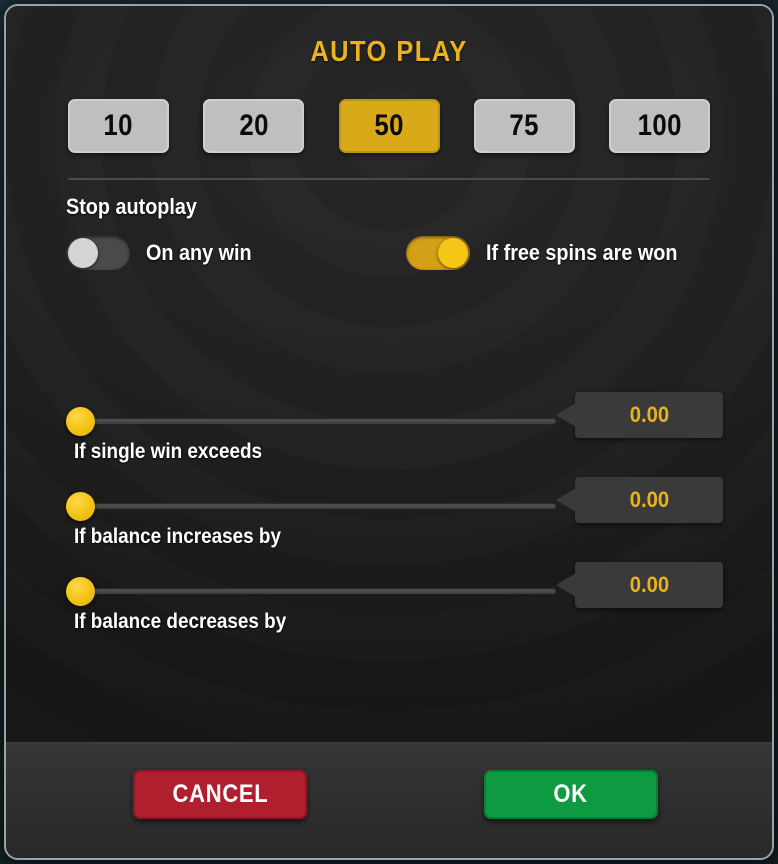 The image size is (778, 864). Describe the element at coordinates (131, 206) in the screenshot. I see `stop-autoplay-heading: Stop autoplay` at that location.